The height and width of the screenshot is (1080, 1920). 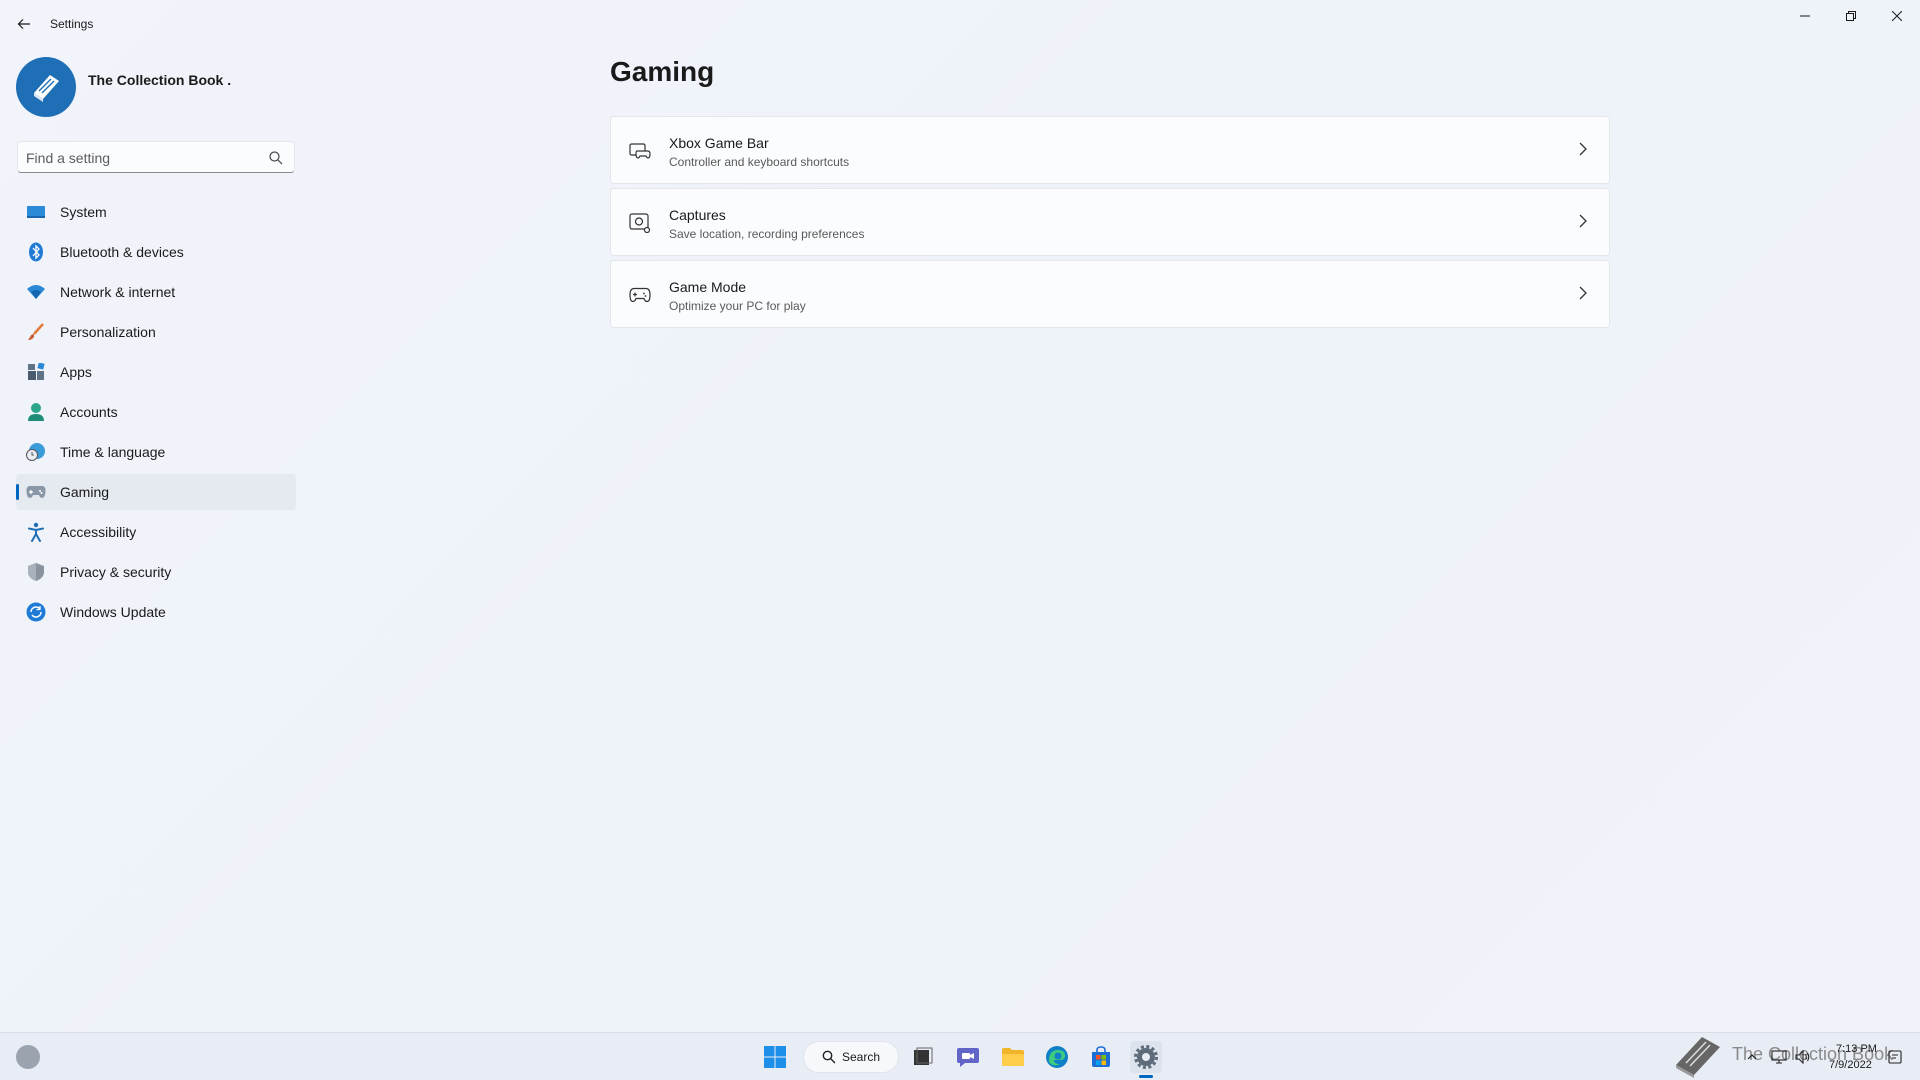 What do you see at coordinates (36, 252) in the screenshot?
I see `bluetooth-icon` at bounding box center [36, 252].